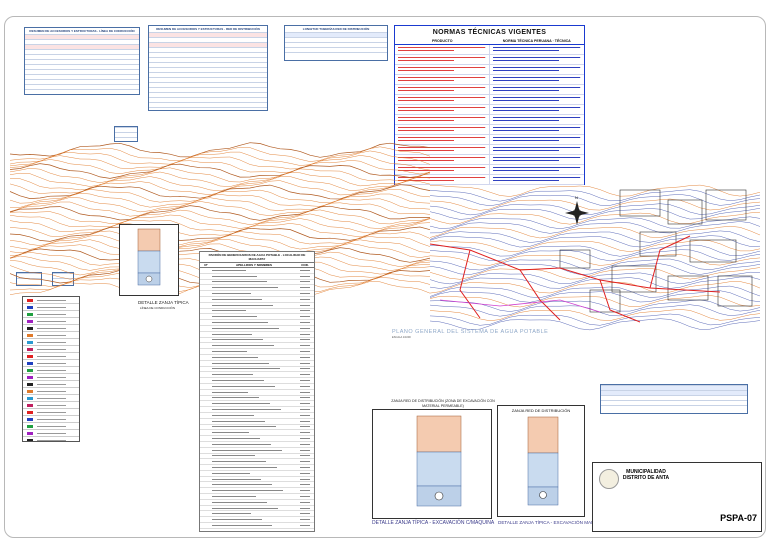 The width and height of the screenshot is (768, 542). I want to click on norms-col-product: PRODUCTO, so click(442, 41).